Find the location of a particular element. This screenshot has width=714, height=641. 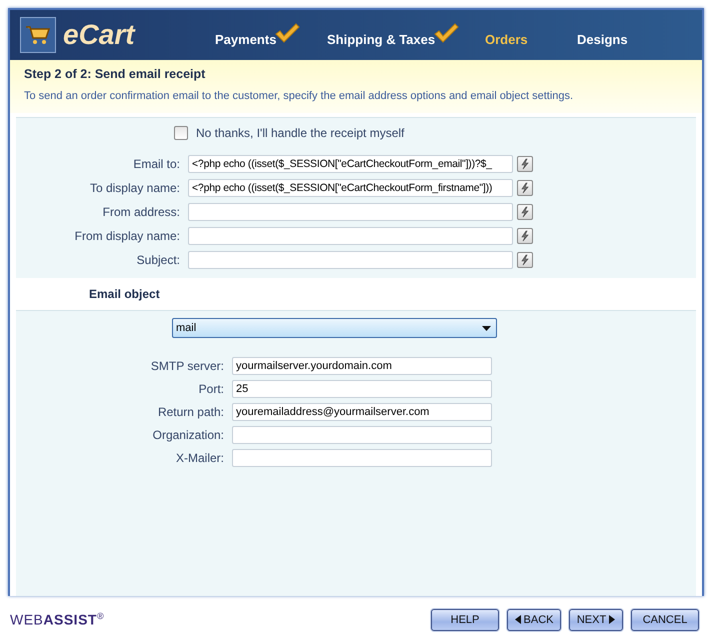

app-logo: eCart is located at coordinates (99, 35).